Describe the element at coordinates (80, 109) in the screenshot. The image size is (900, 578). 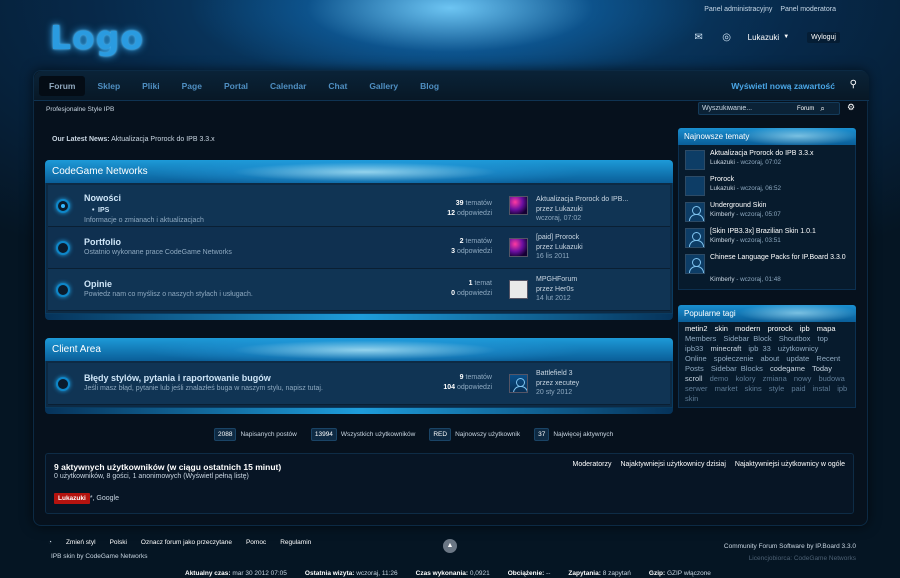
I see `breadcrumb: Profesjonalne Style IPB` at that location.